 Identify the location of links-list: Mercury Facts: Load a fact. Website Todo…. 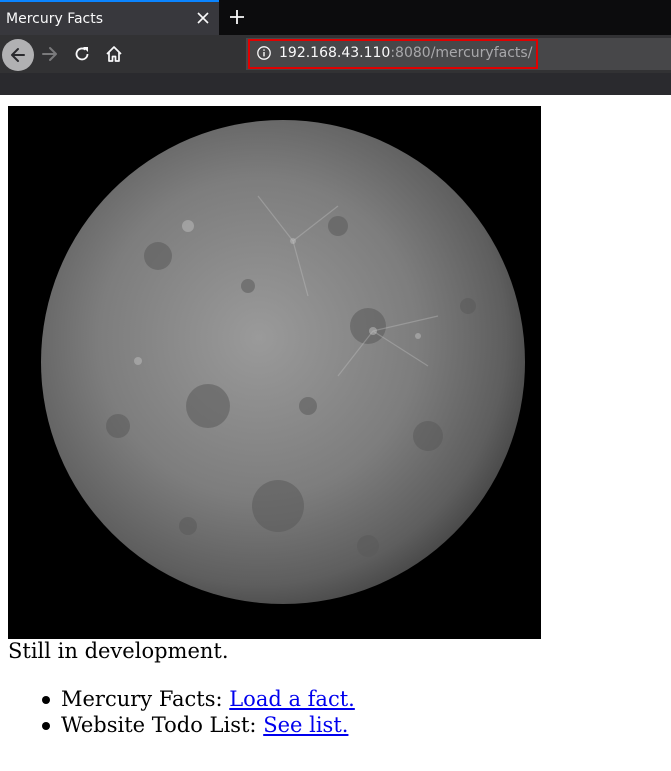
(197, 712).